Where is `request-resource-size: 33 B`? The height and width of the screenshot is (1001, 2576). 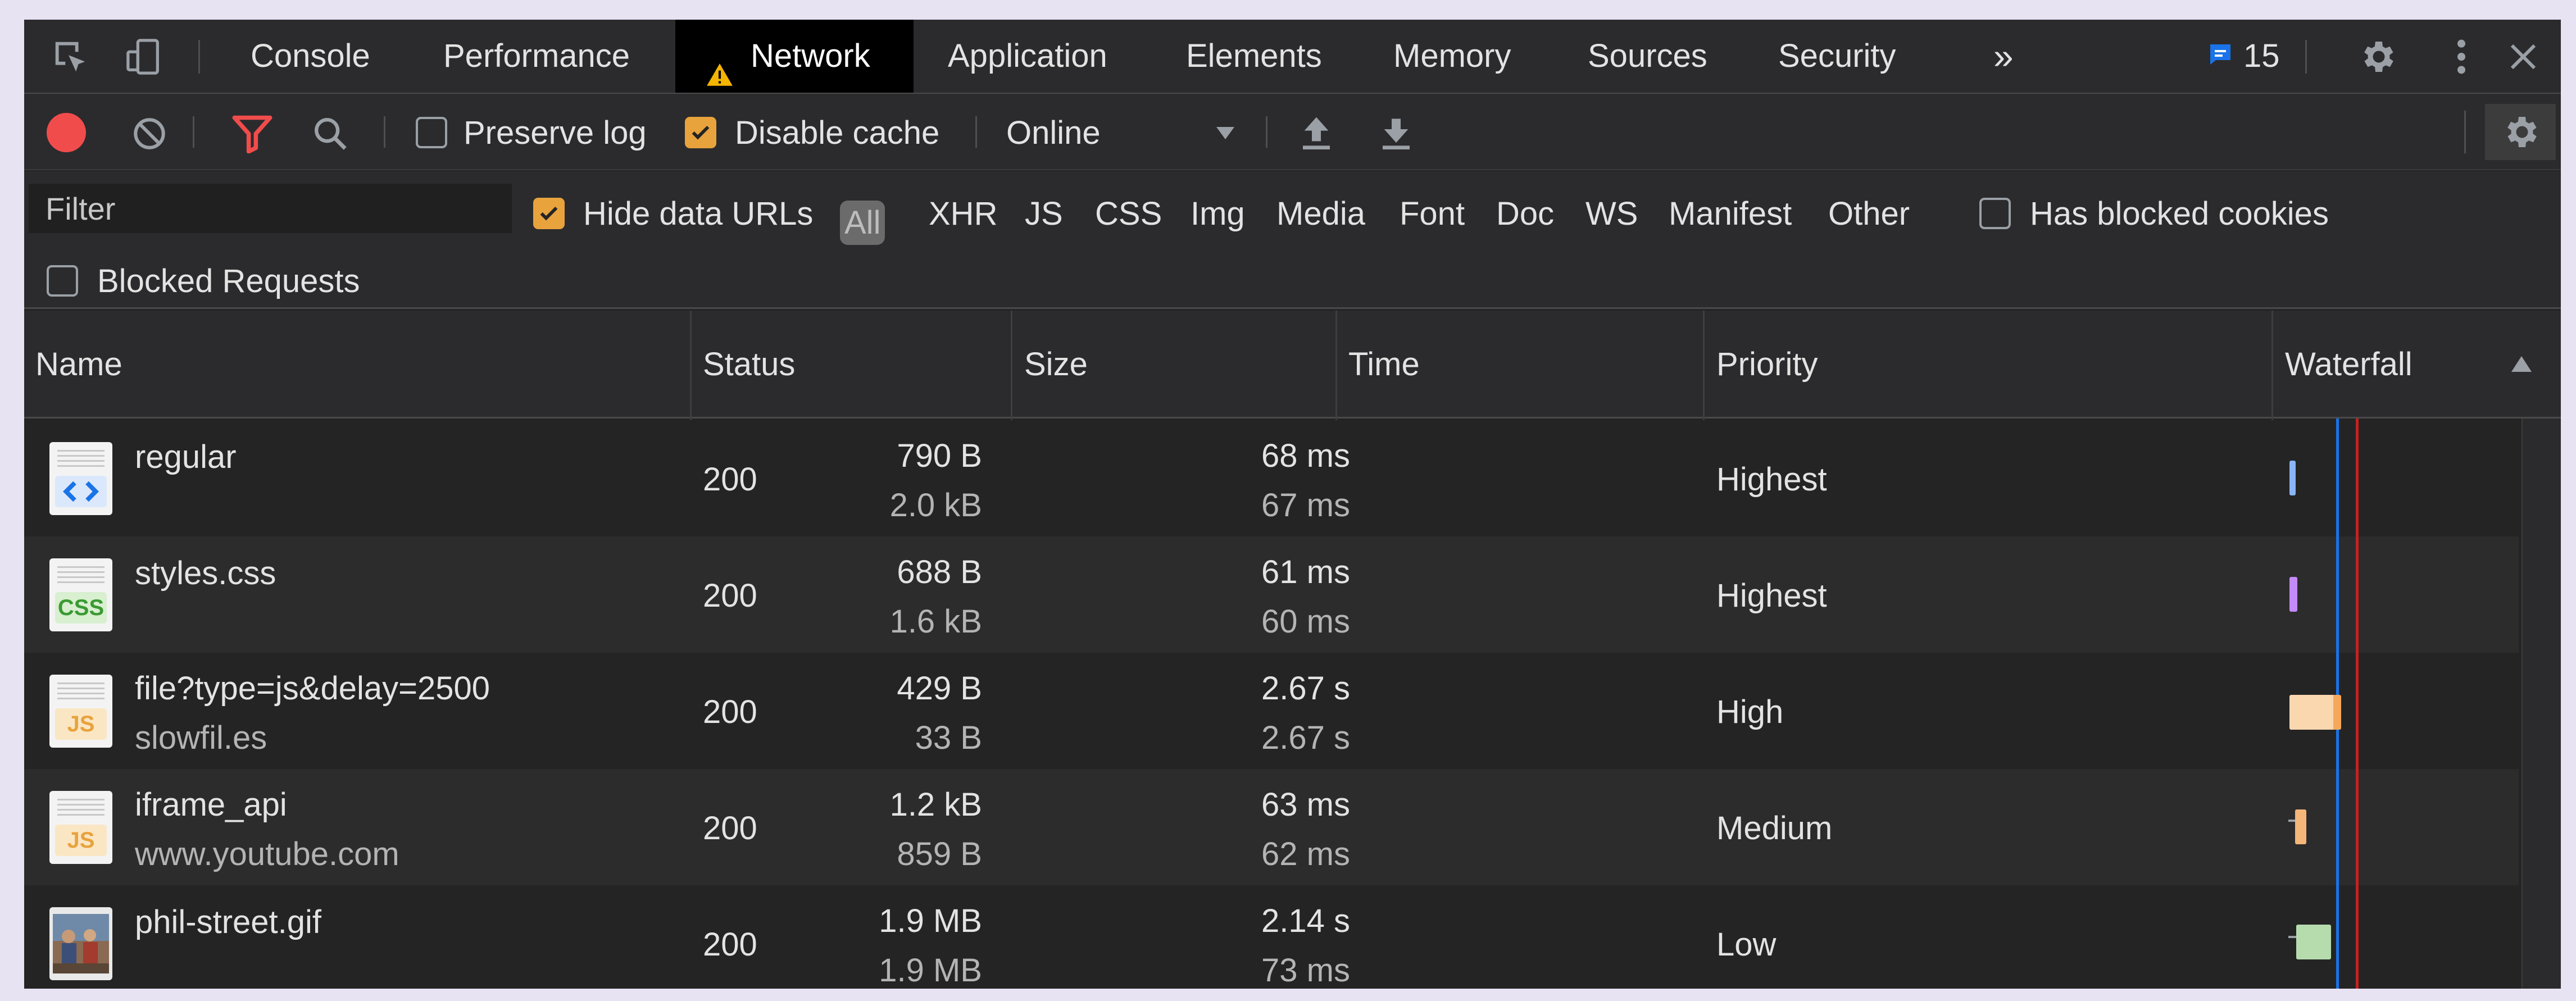 request-resource-size: 33 B is located at coordinates (948, 738).